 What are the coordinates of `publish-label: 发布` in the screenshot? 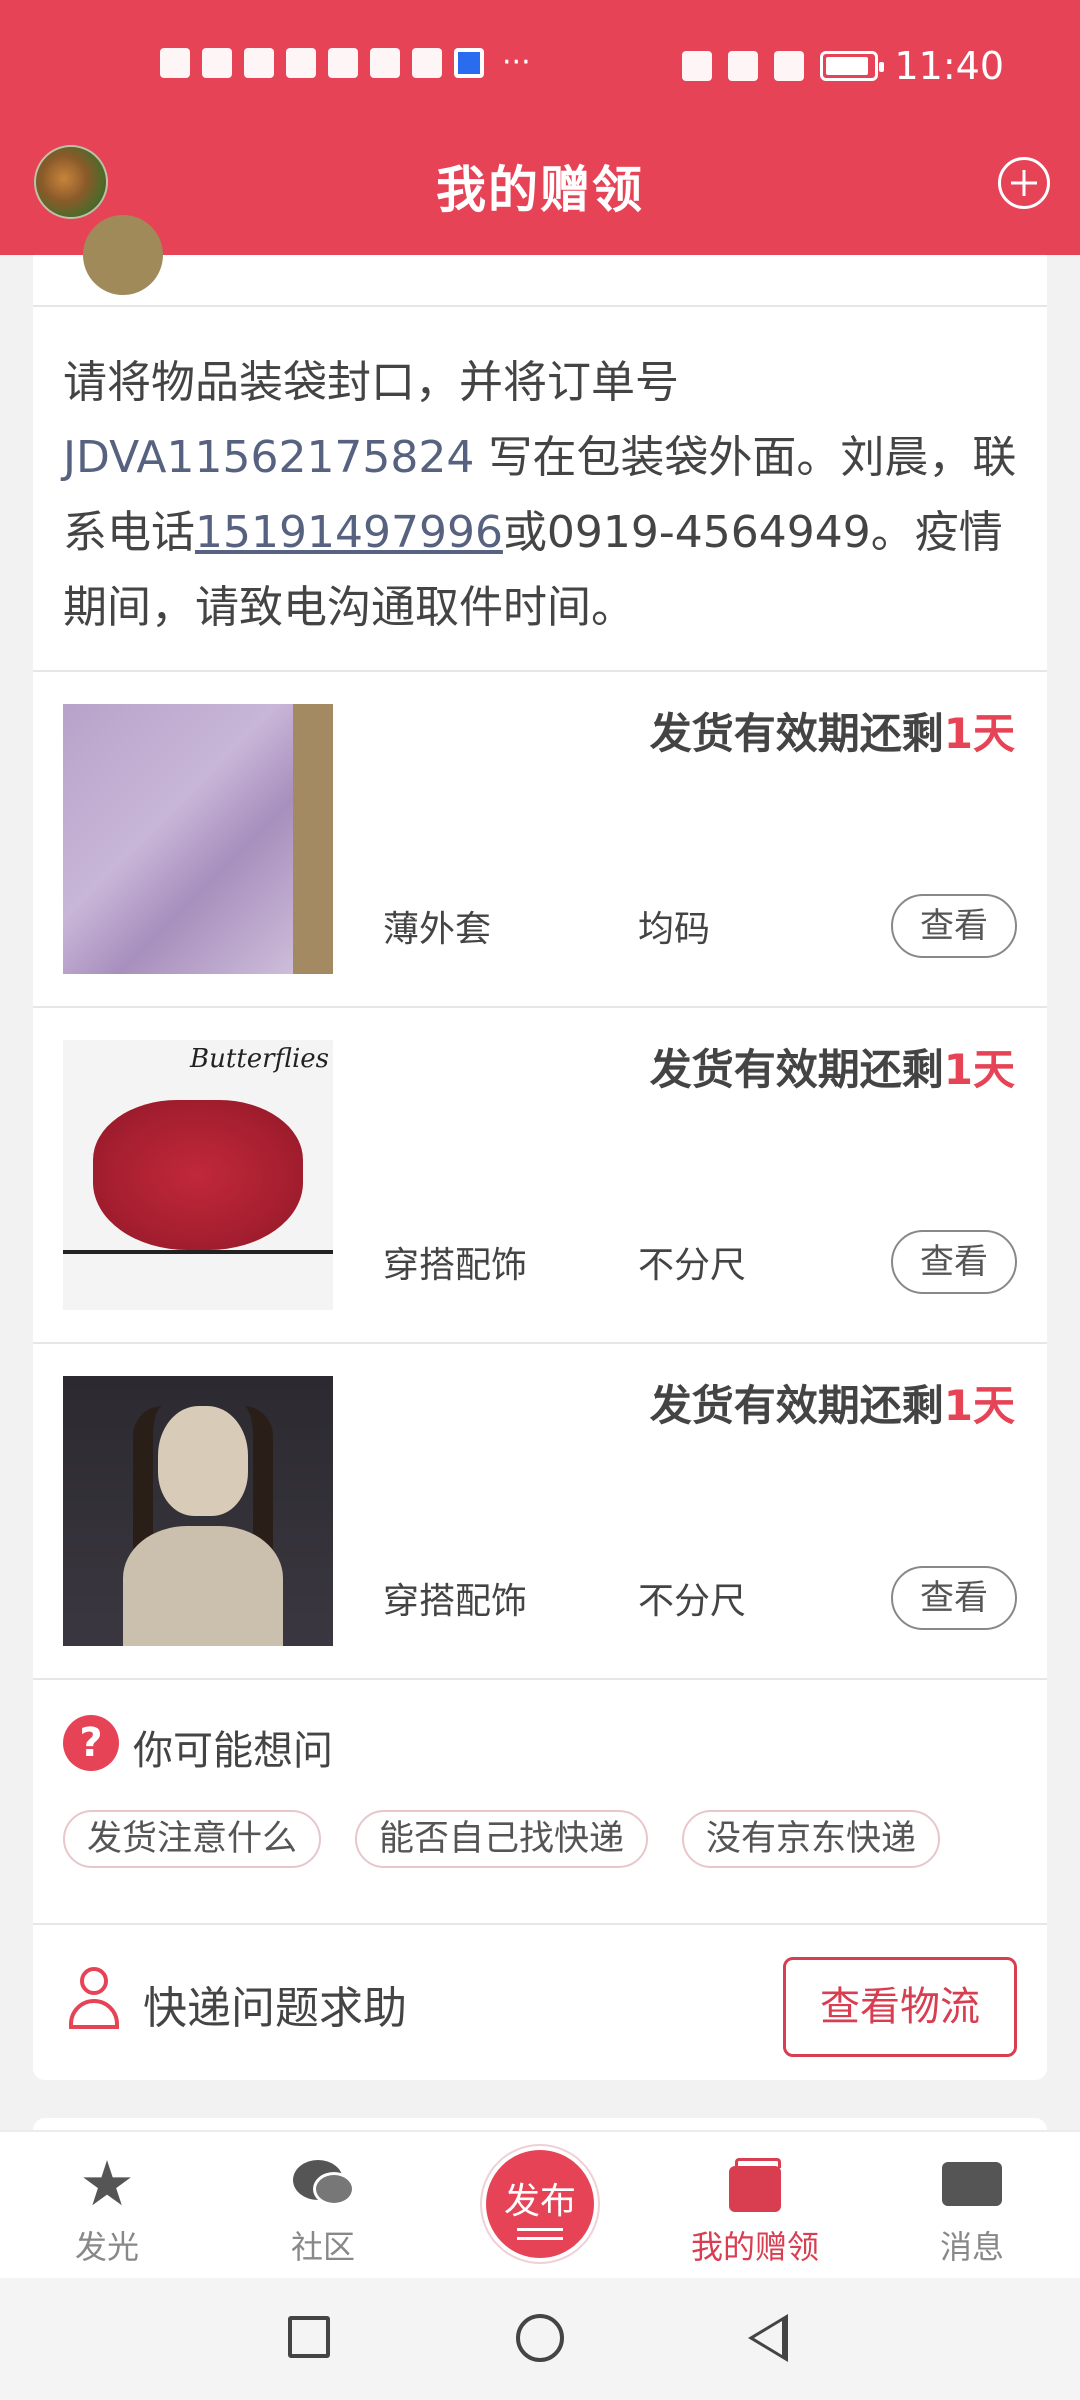 It's located at (539, 2201).